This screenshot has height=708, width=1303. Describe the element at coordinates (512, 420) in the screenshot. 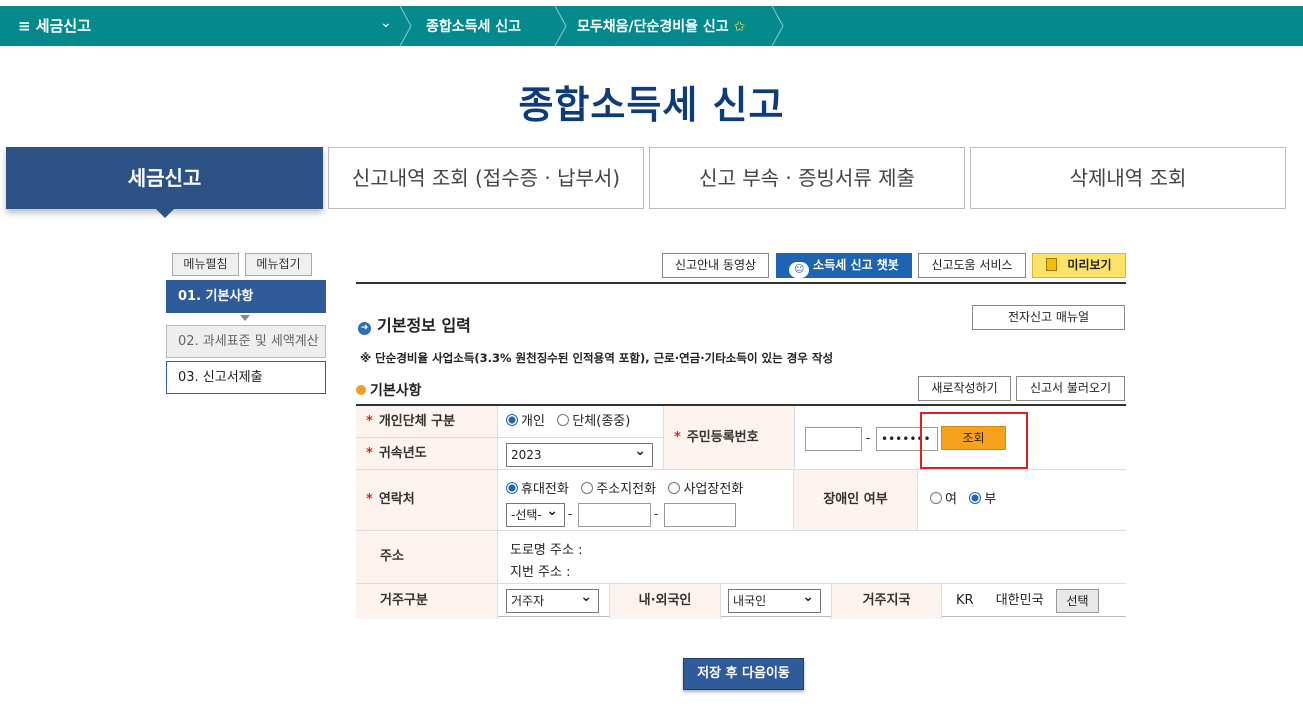

I see `radio-individual` at that location.